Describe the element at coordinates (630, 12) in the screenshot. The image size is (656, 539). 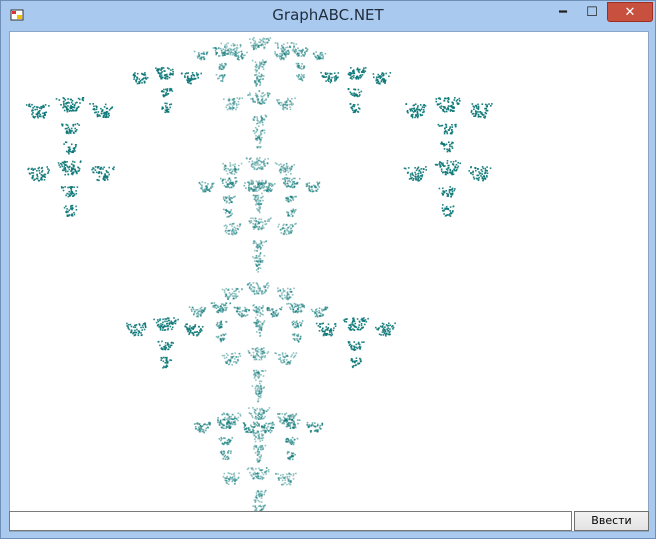
I see `close-button: ✕` at that location.